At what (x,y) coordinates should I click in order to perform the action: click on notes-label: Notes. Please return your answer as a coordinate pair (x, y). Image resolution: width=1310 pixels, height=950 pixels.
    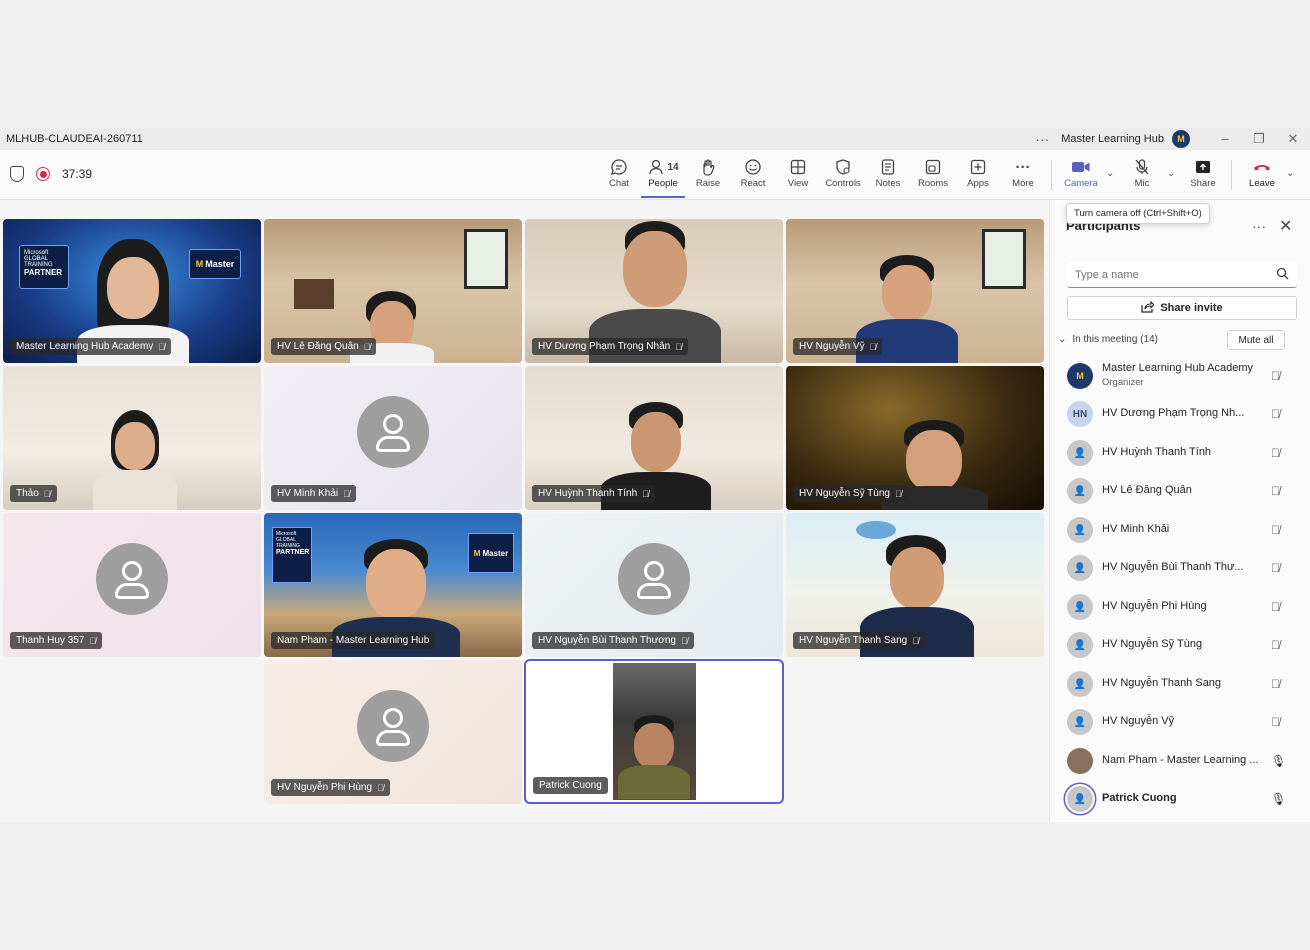
    Looking at the image, I should click on (888, 183).